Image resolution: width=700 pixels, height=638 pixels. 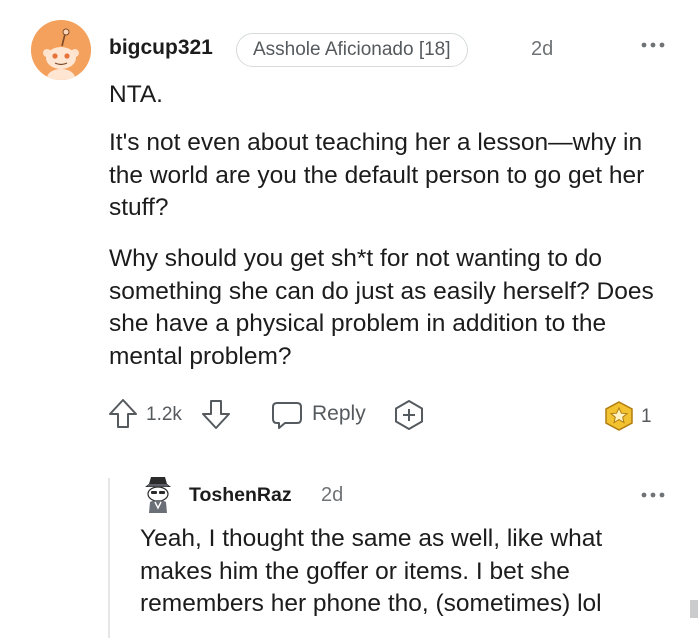 I want to click on reply-button-label: Reply, so click(x=339, y=413).